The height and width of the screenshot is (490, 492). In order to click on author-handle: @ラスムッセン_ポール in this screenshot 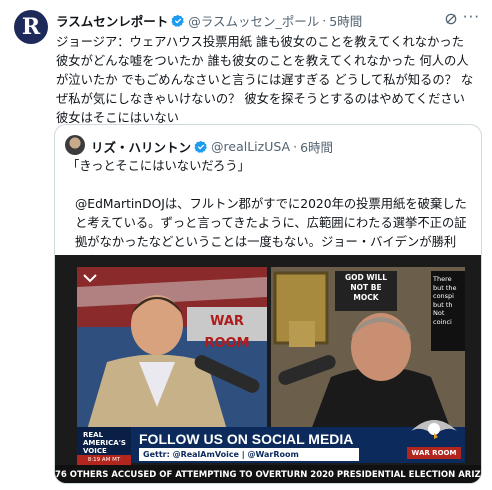, I will do `click(253, 20)`.